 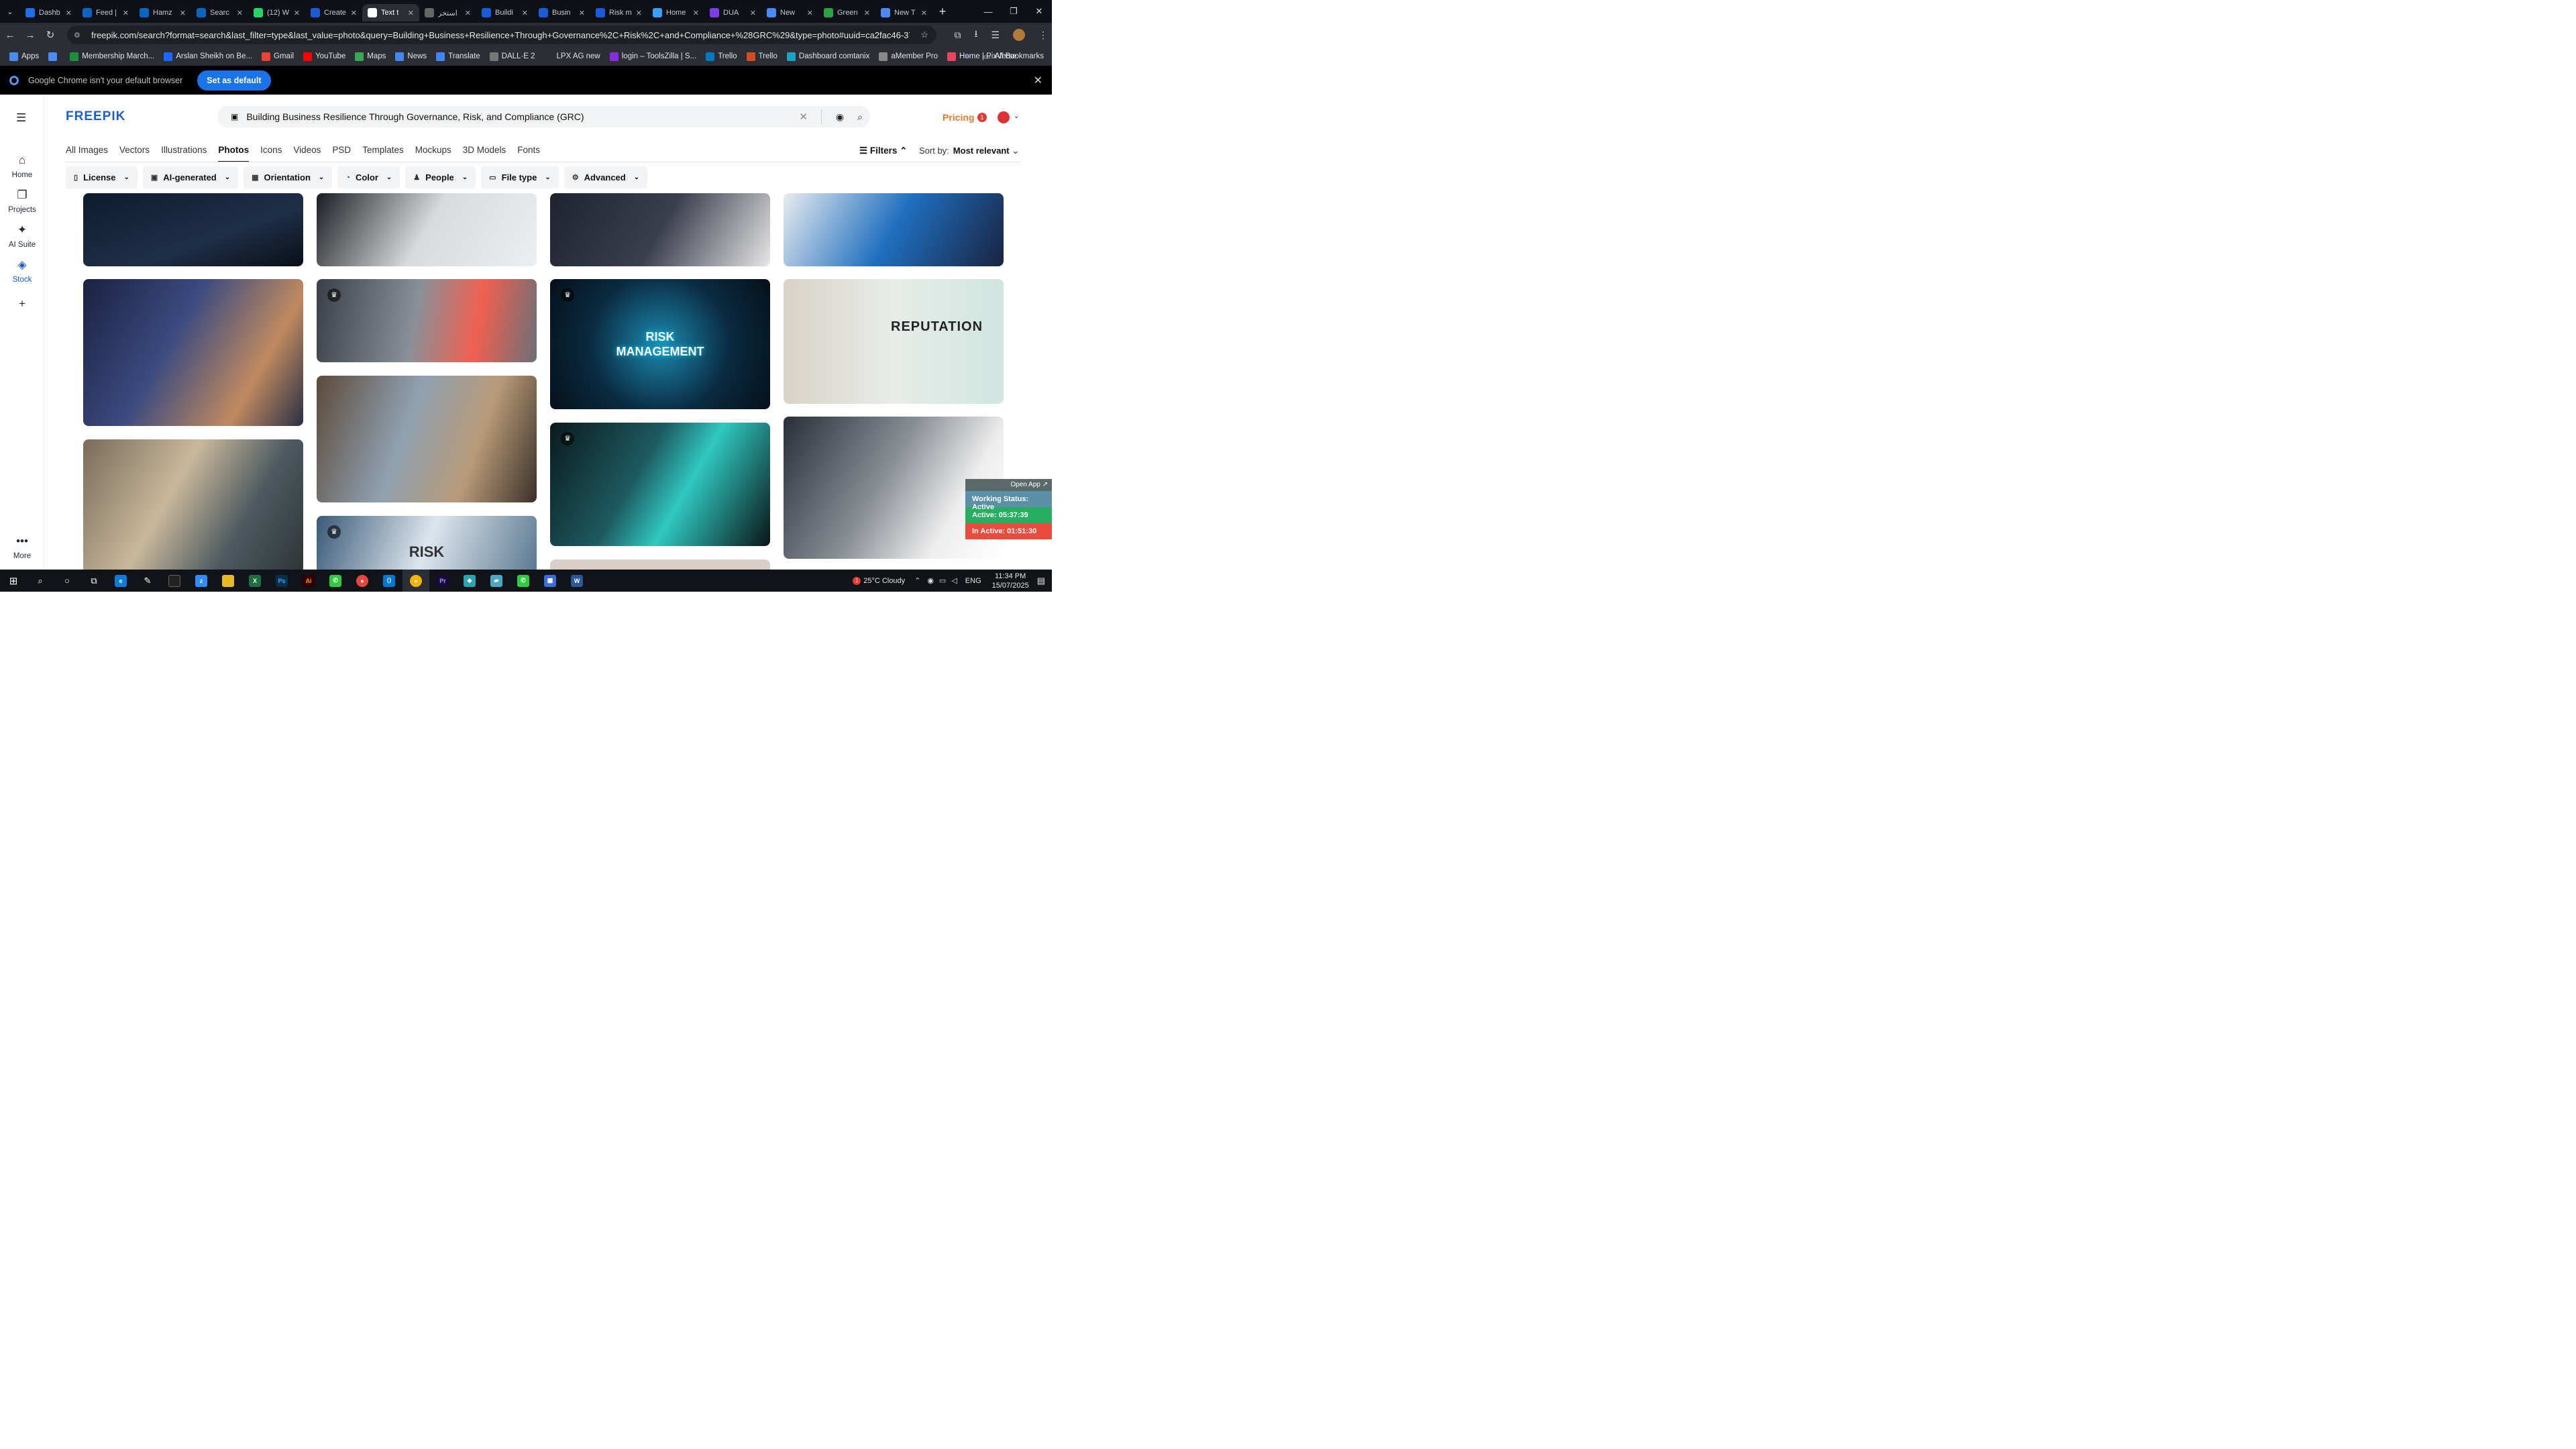 I want to click on zoom-icon: z, so click(x=201, y=581).